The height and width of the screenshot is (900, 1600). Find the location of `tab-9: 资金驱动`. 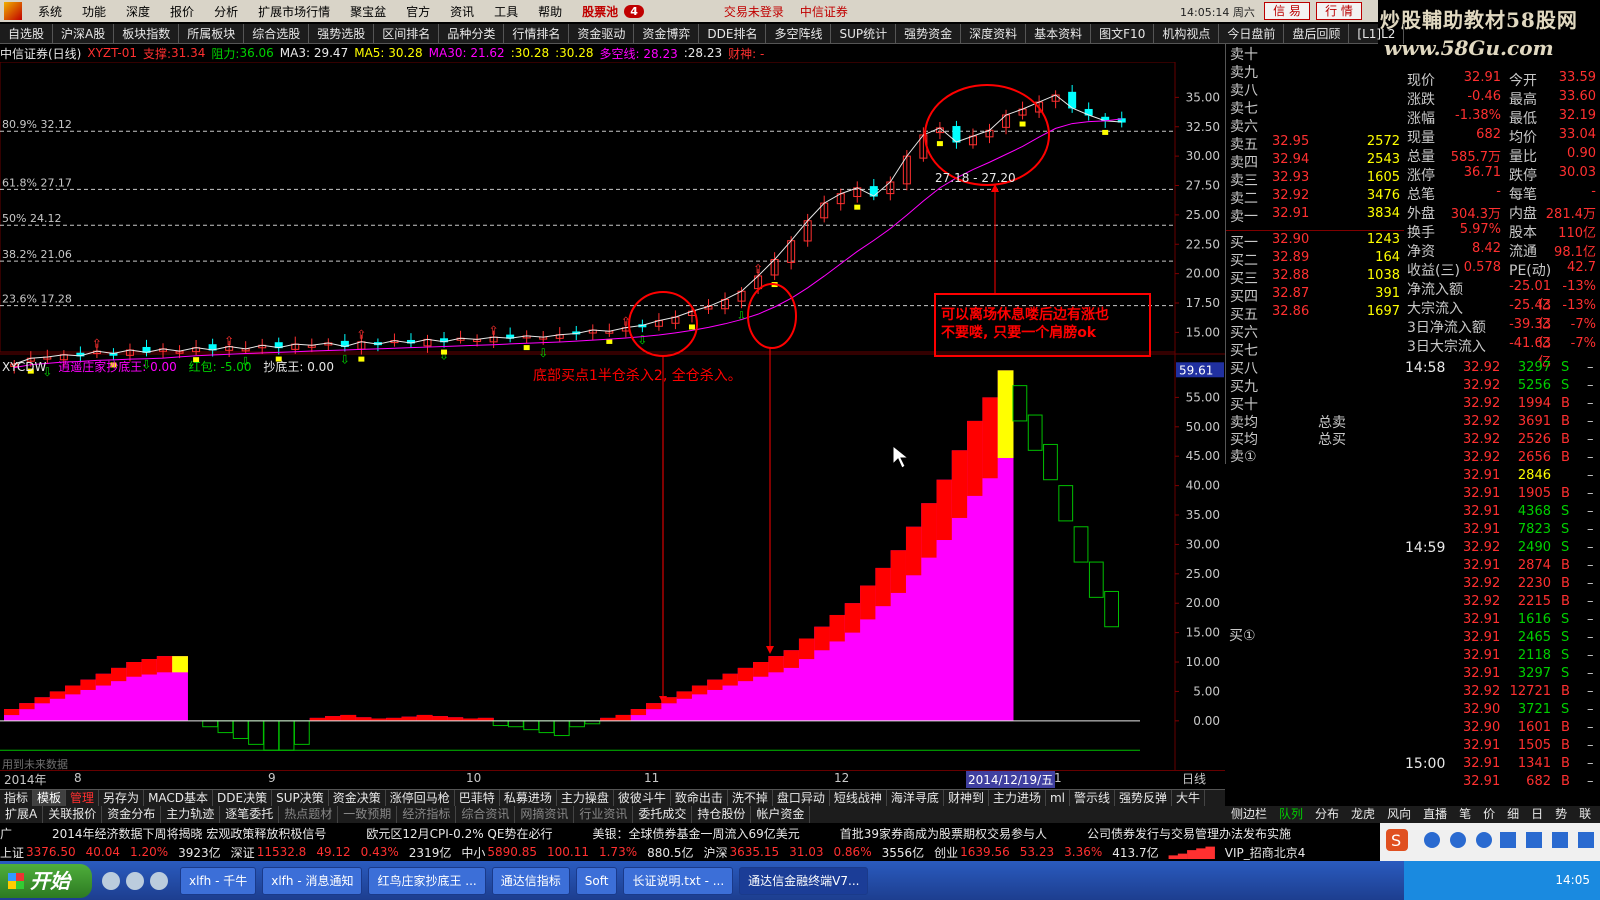

tab-9: 资金驱动 is located at coordinates (602, 34).